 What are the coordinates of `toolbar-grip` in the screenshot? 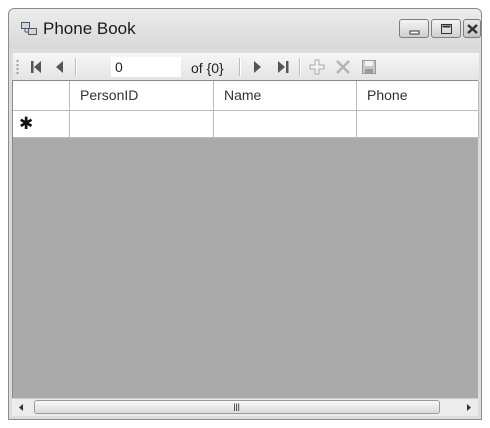 It's located at (17, 67).